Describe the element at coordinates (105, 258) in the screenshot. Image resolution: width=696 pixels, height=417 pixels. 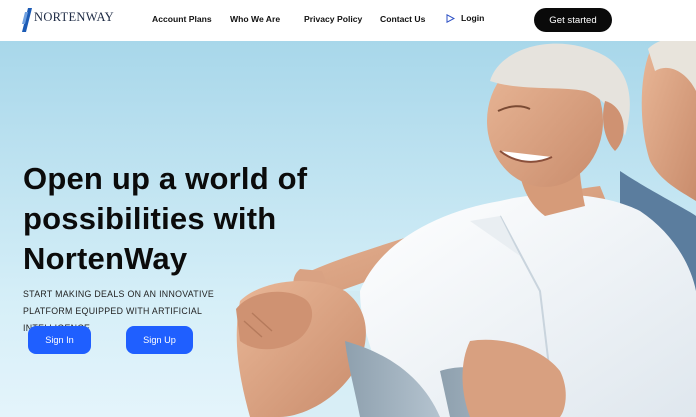
I see `headline-line: NortenWay` at that location.